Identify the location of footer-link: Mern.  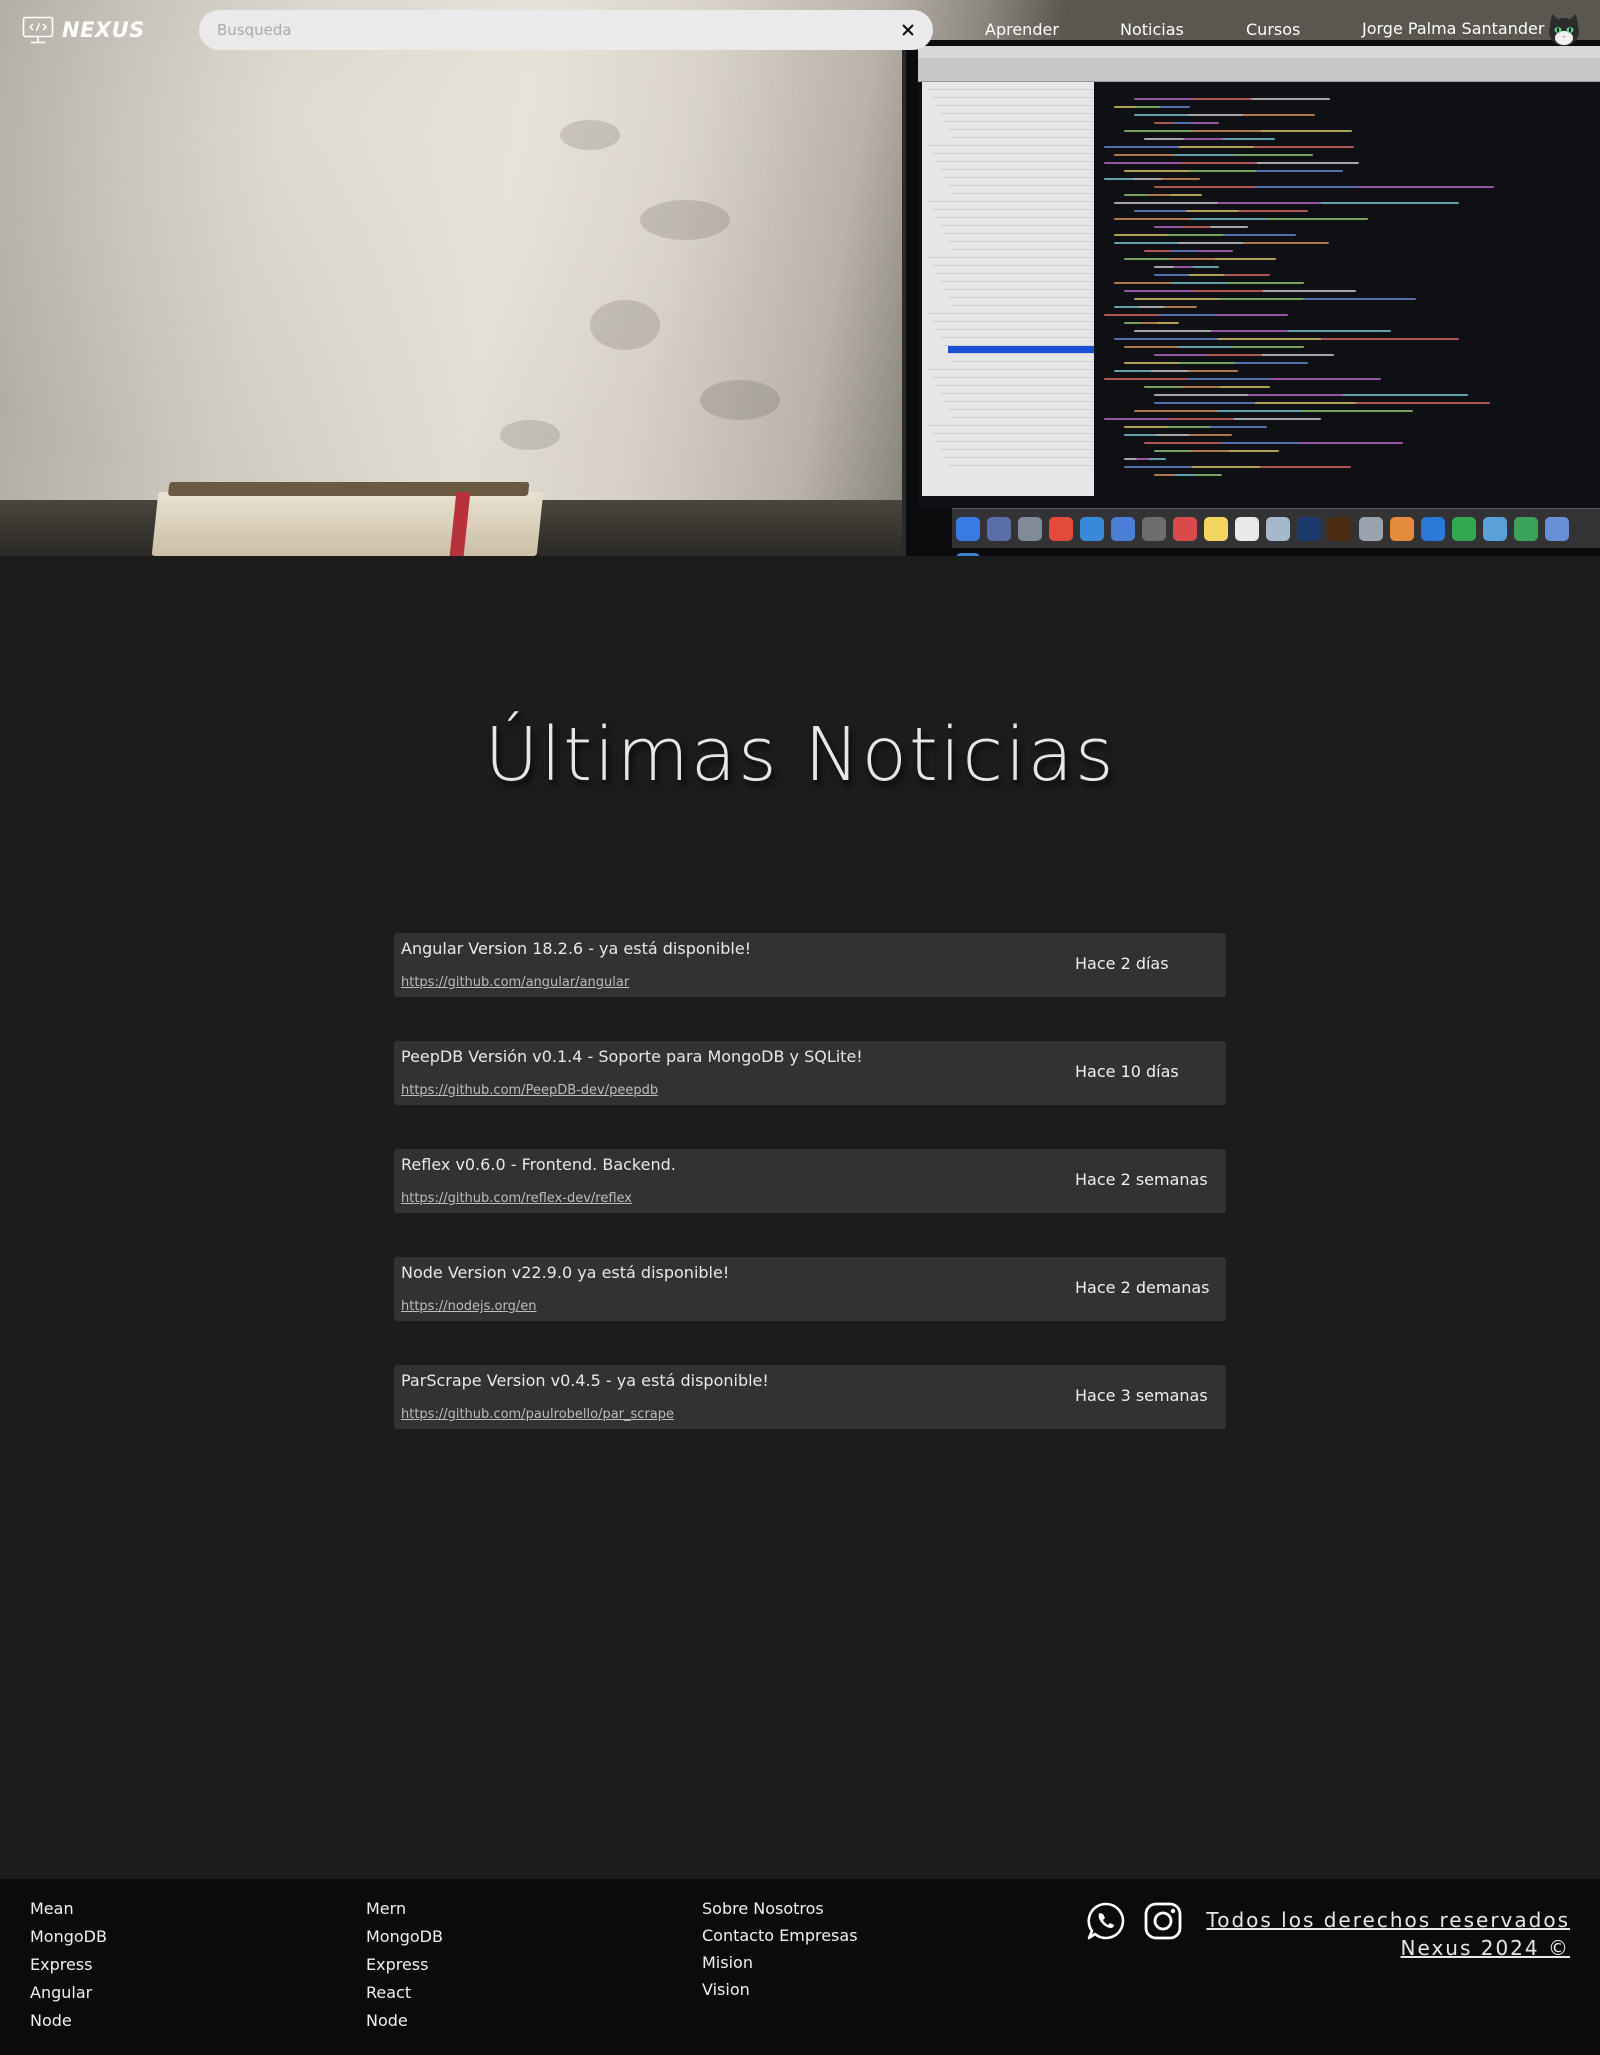
(404, 1913).